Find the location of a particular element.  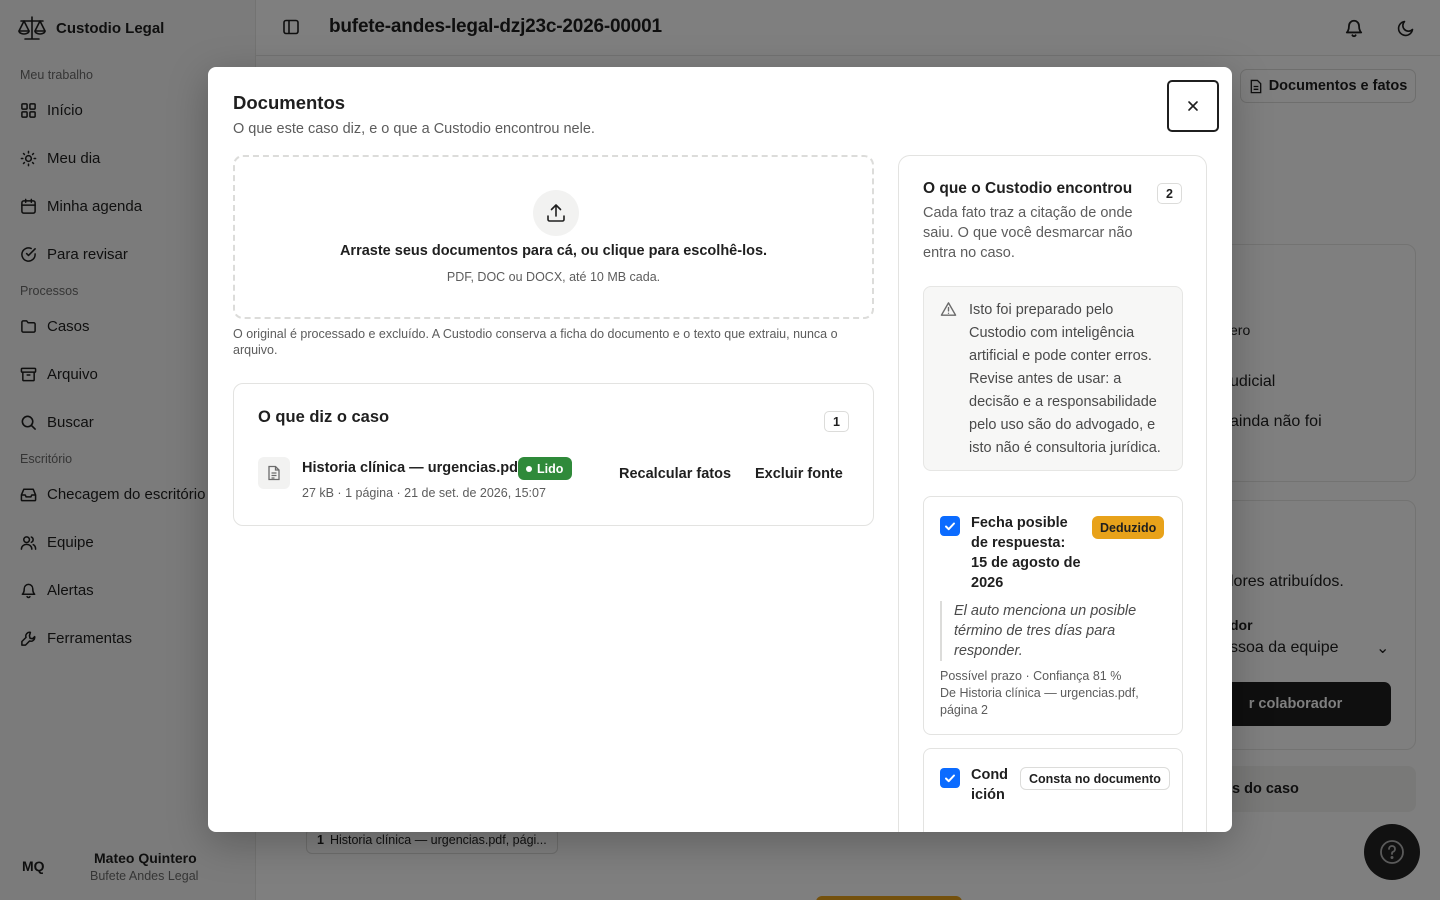

document-icon is located at coordinates (274, 473).